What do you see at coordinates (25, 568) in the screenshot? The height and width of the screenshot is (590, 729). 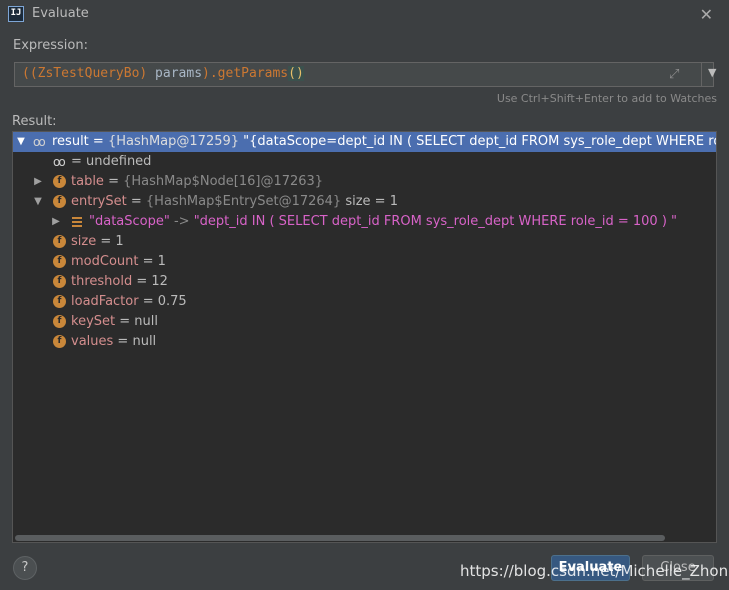 I see `help-button: ?` at bounding box center [25, 568].